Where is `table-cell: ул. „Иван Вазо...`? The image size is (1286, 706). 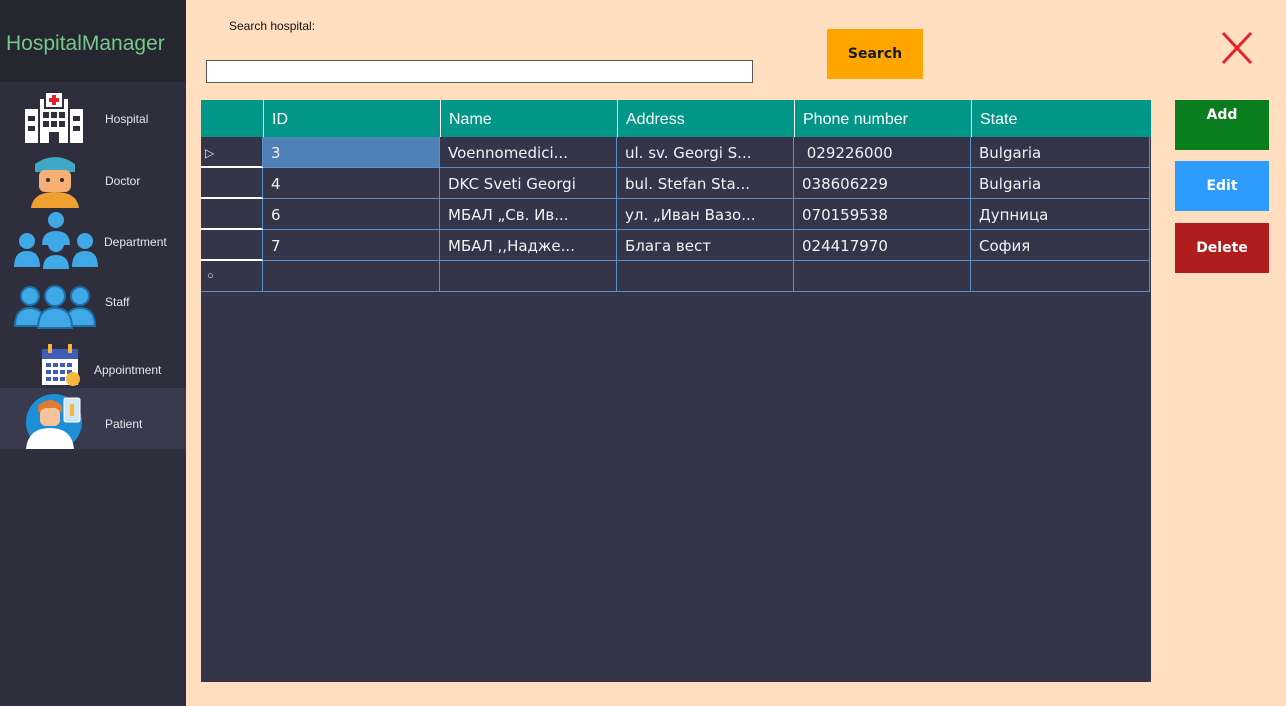
table-cell: ул. „Иван Вазо... is located at coordinates (705, 214).